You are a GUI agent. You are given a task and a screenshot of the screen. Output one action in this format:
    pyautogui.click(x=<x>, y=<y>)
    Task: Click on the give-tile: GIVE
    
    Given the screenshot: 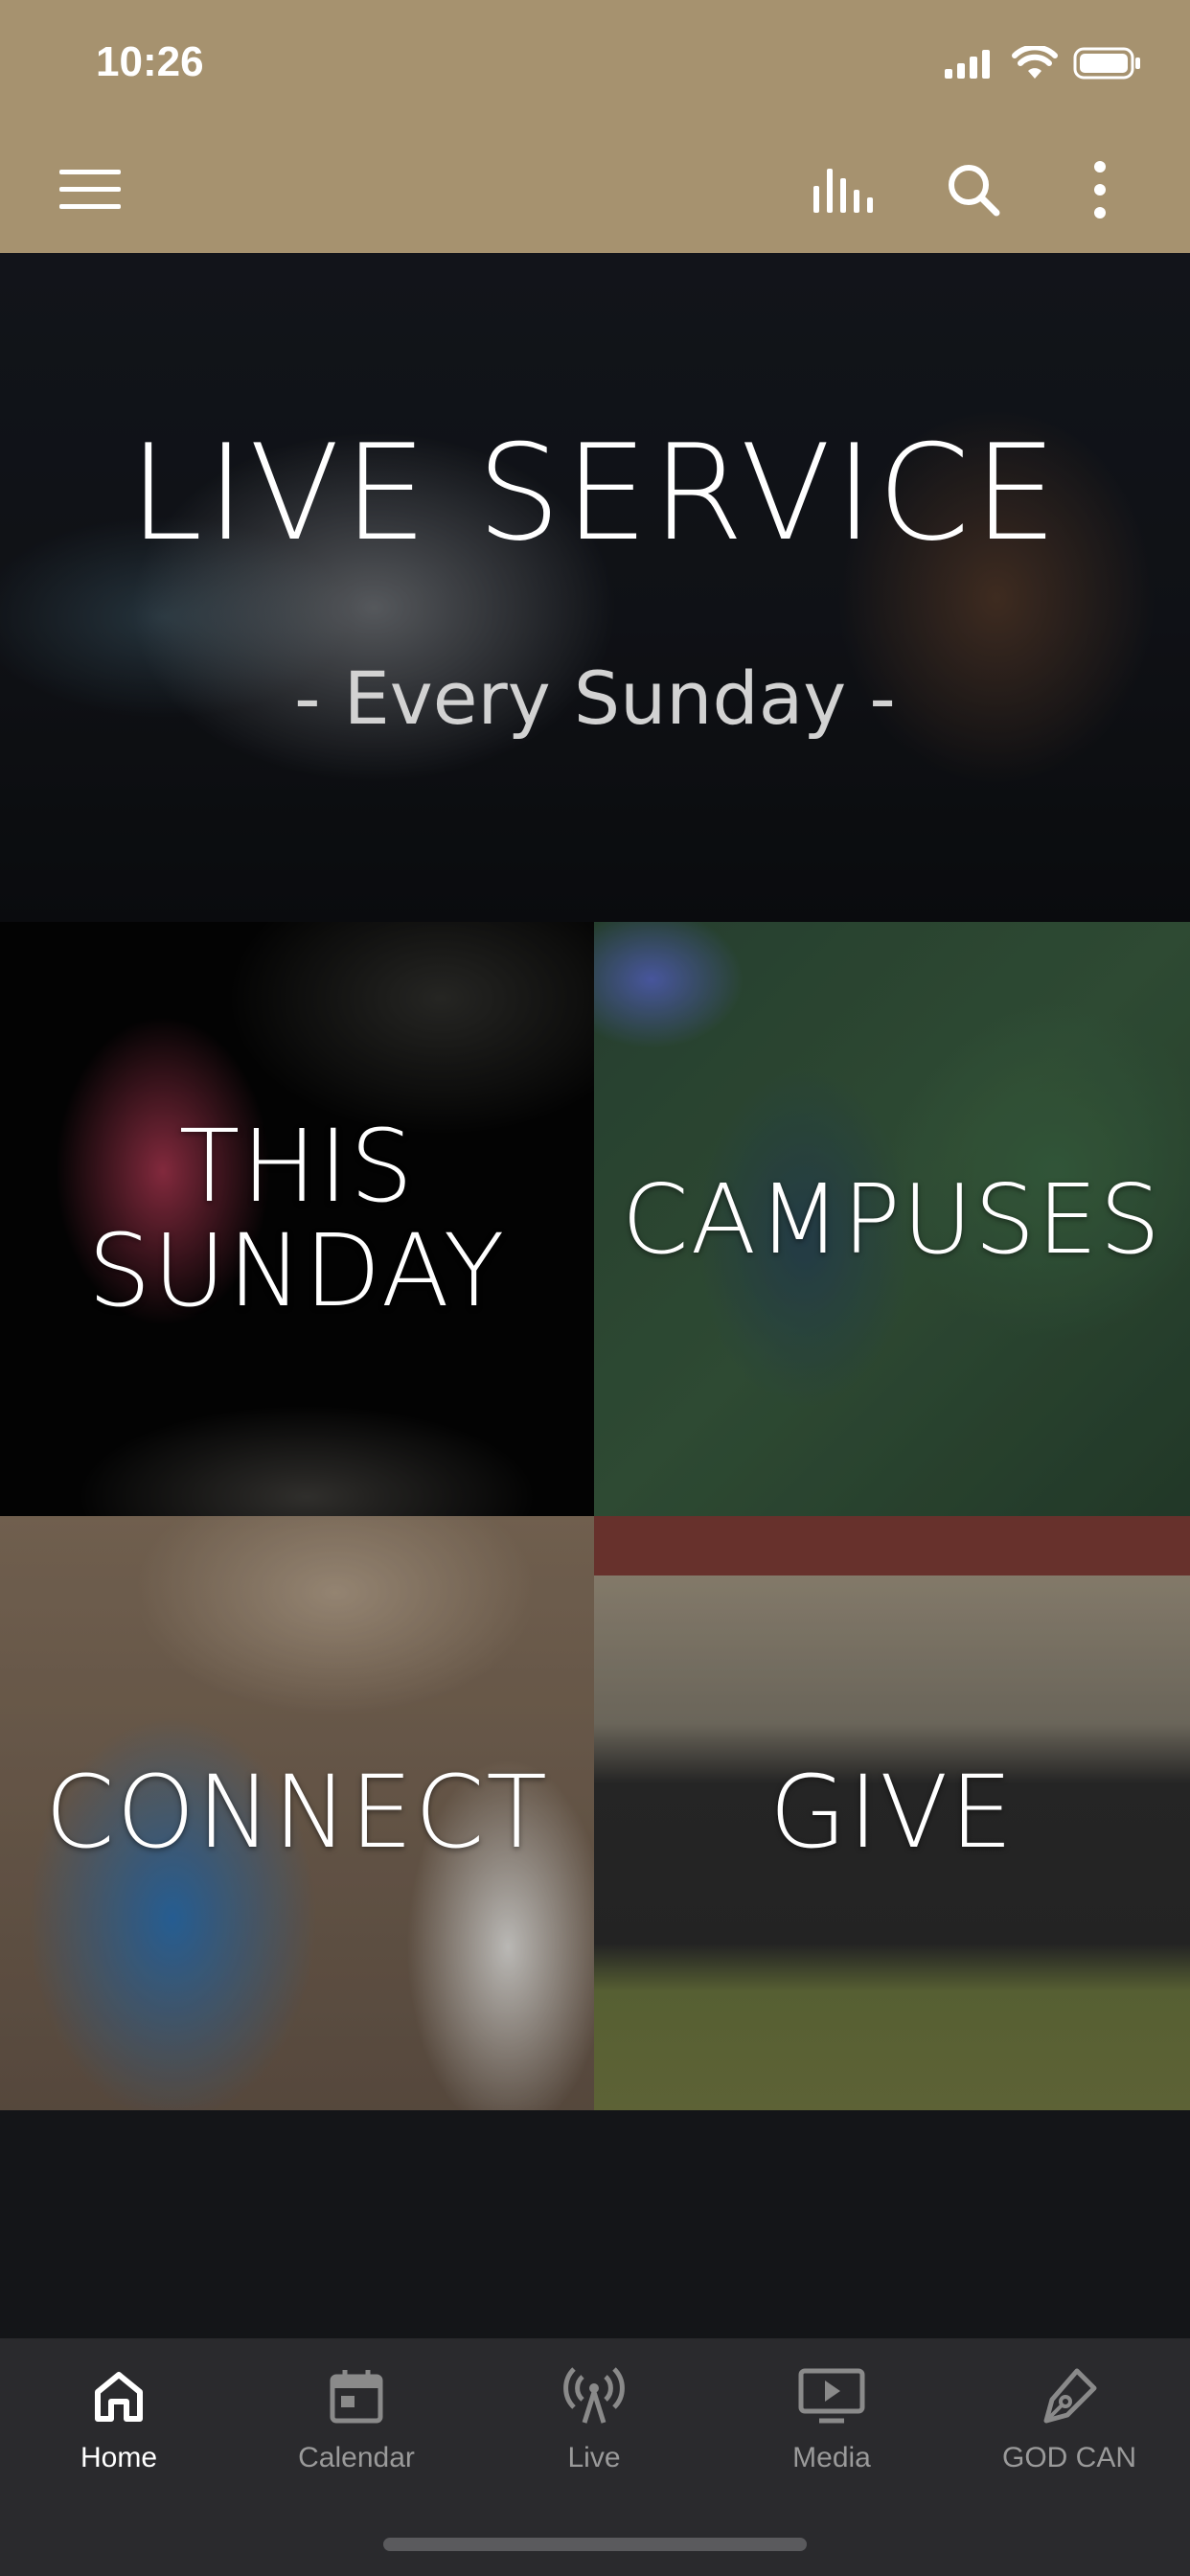 What is the action you would take?
    pyautogui.click(x=892, y=1813)
    